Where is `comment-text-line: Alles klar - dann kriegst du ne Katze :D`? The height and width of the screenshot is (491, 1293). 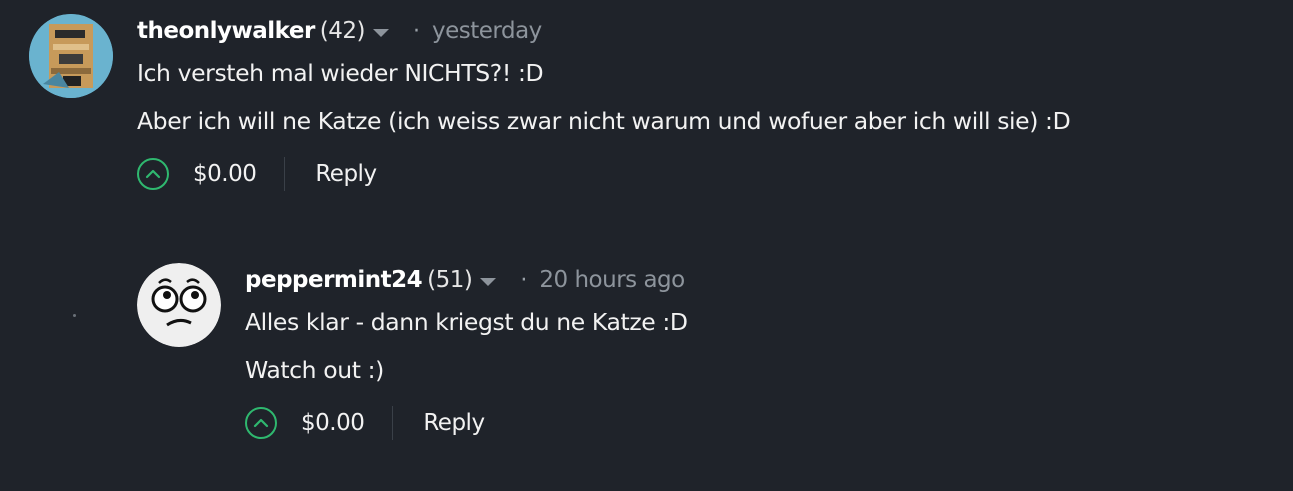
comment-text-line: Alles klar - dann kriegst du ne Katze :D is located at coordinates (466, 322).